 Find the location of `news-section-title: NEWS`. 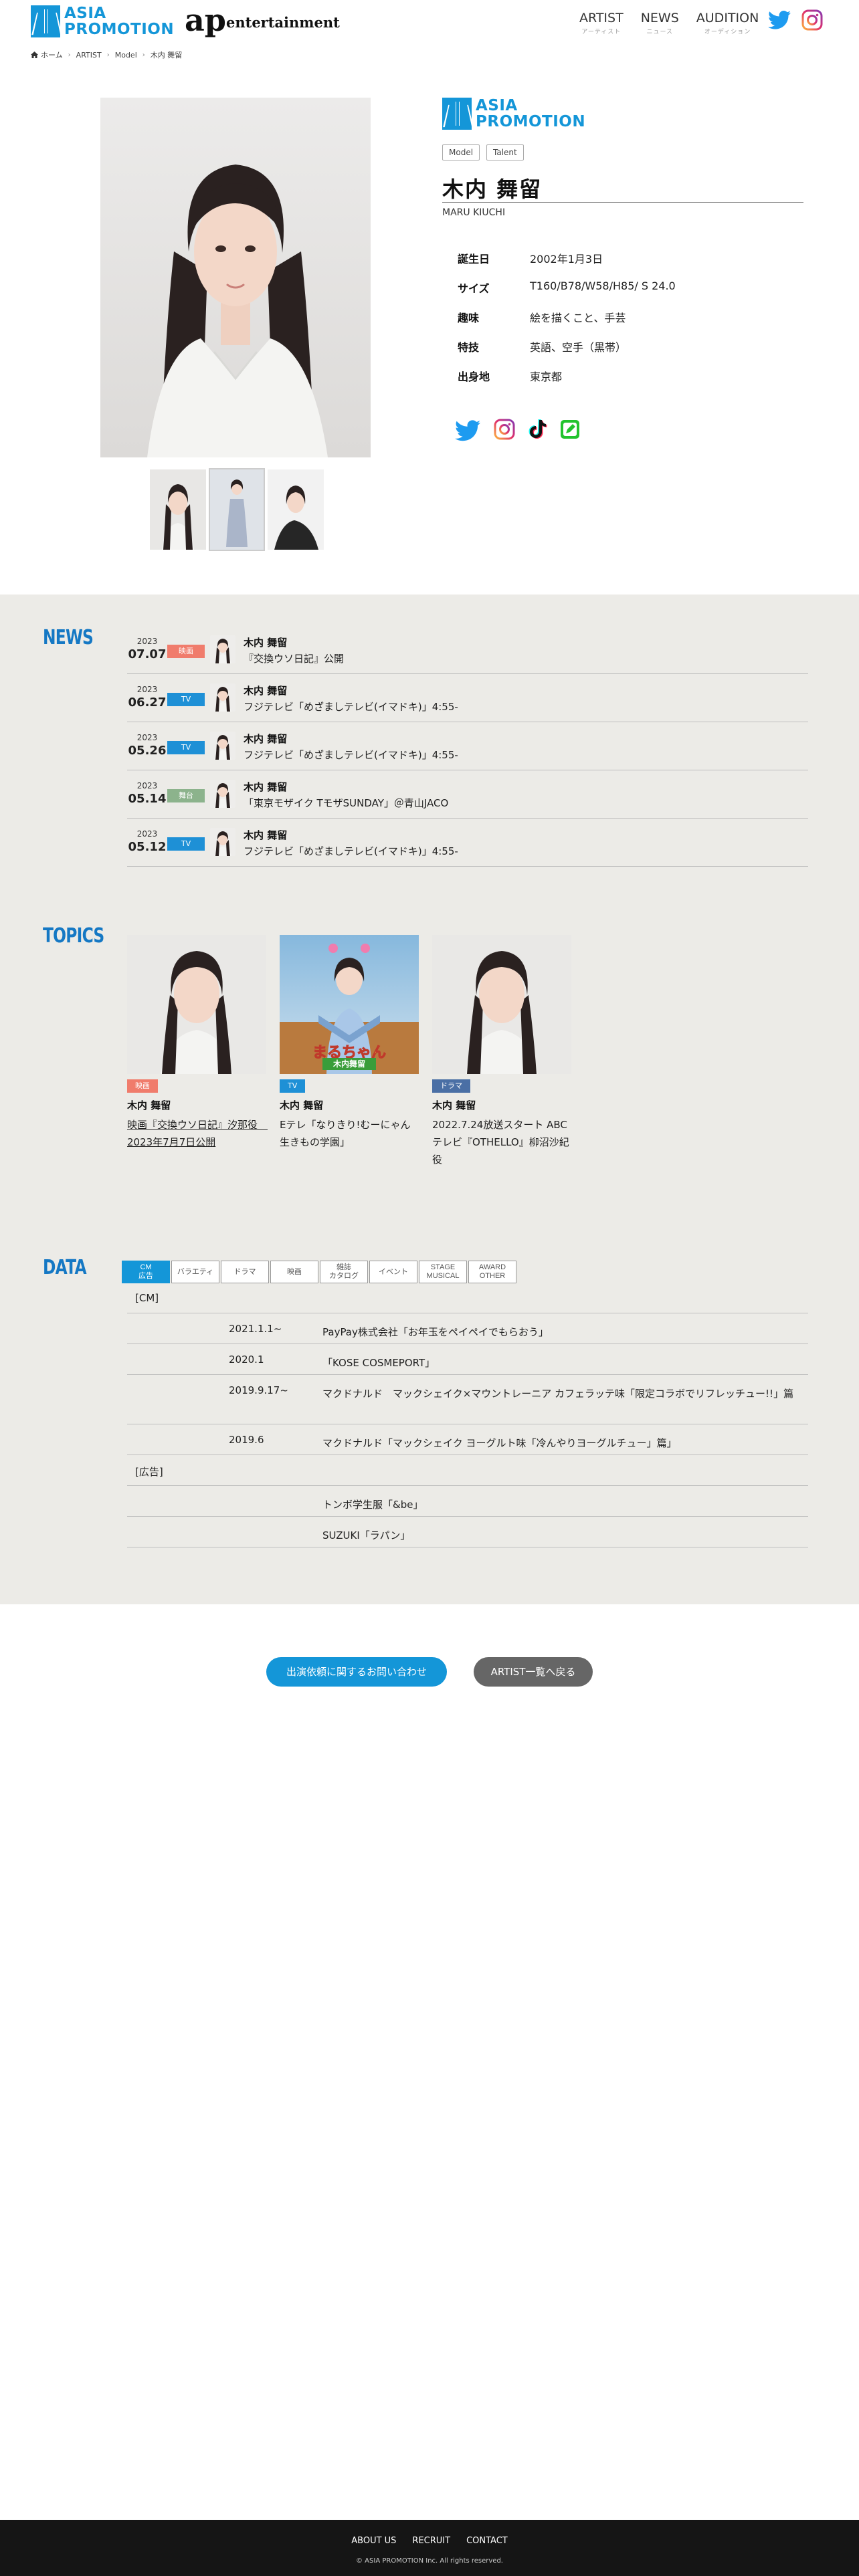

news-section-title: NEWS is located at coordinates (68, 637).